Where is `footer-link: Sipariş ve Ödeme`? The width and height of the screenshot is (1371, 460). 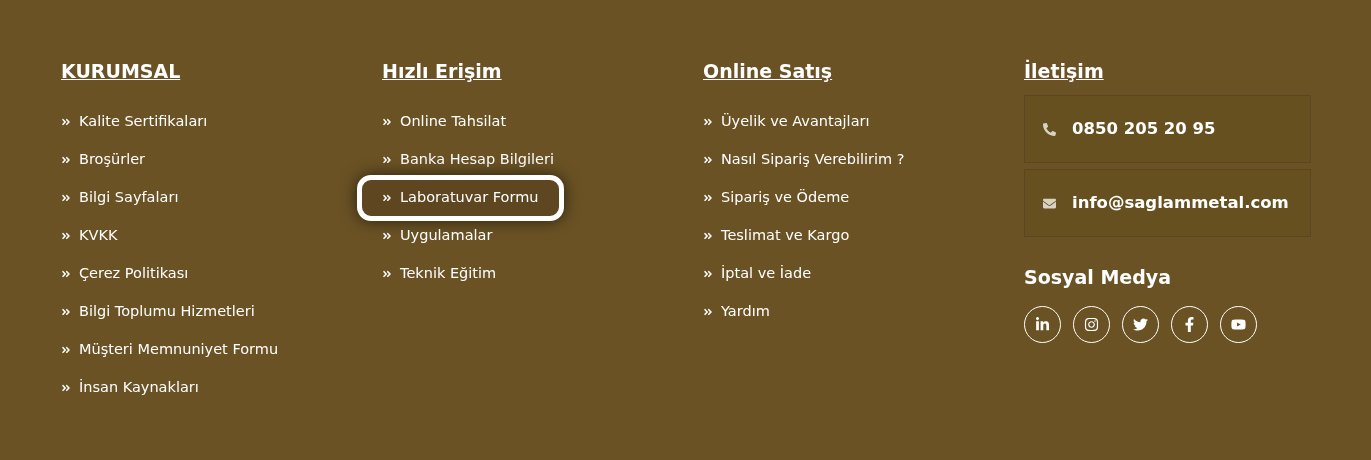
footer-link: Sipariş ve Ödeme is located at coordinates (776, 198).